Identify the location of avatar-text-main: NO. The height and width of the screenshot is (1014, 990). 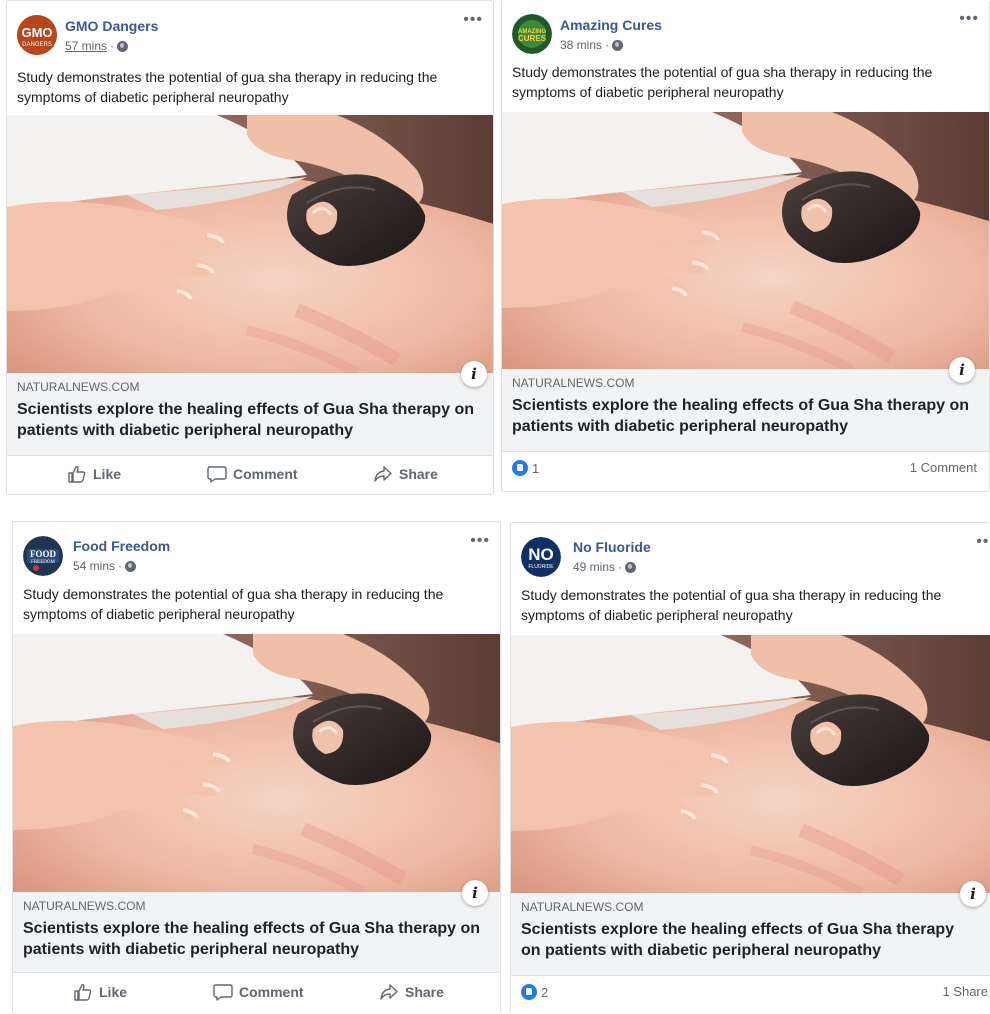
(541, 554).